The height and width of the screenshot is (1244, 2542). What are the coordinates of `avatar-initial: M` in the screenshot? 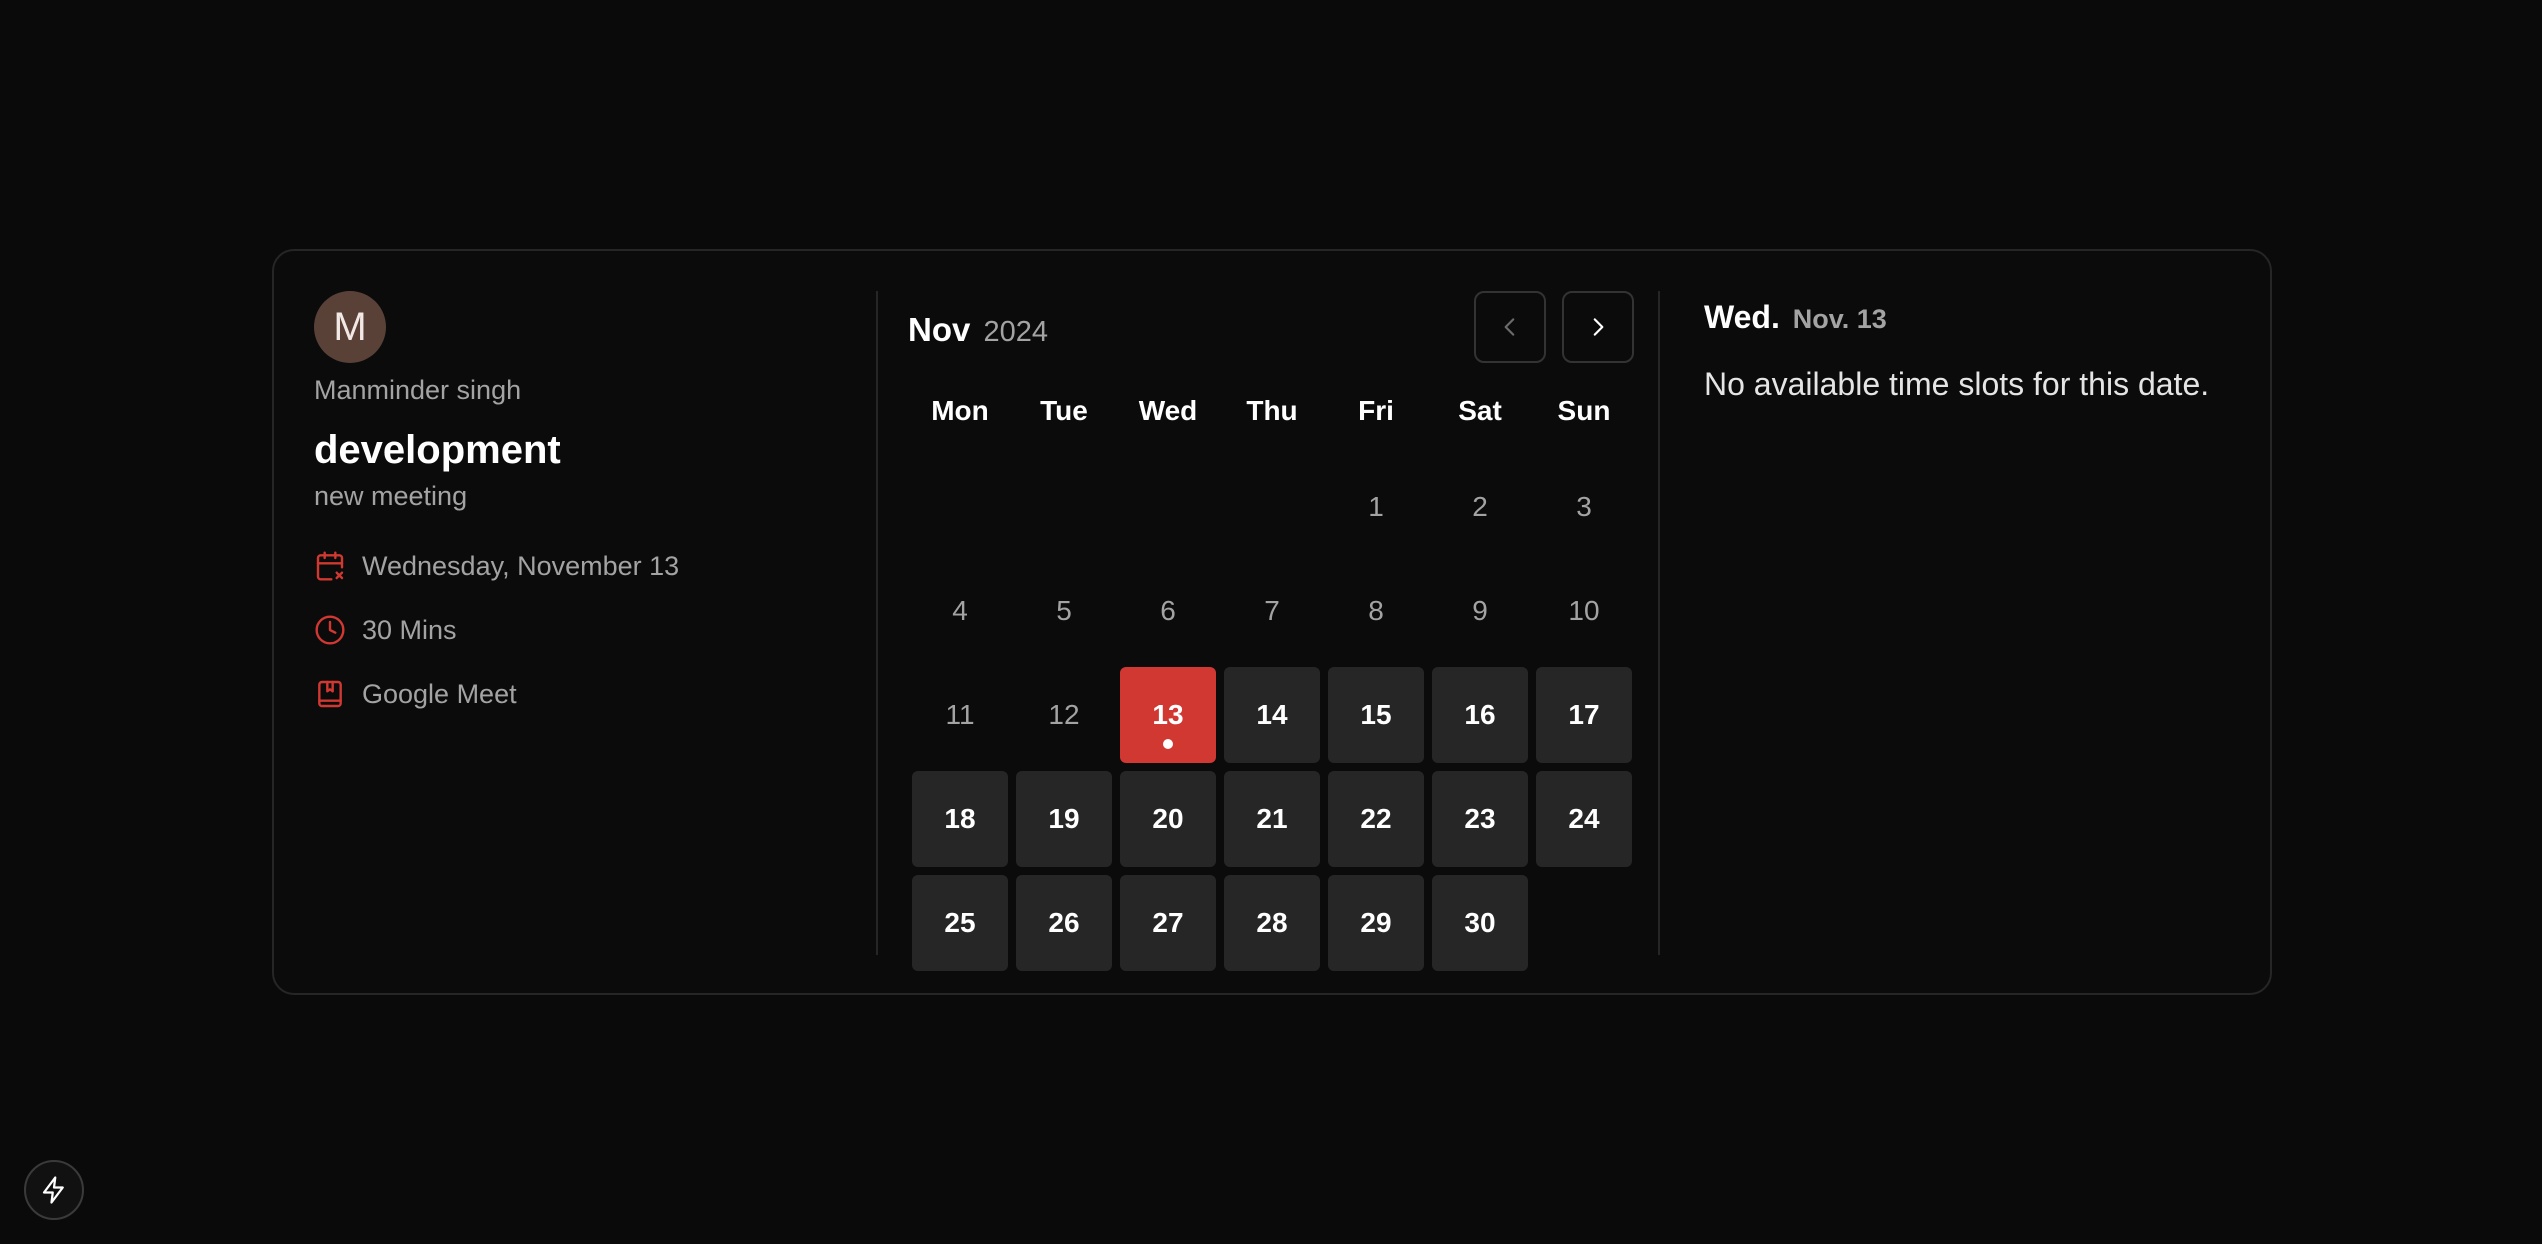 It's located at (350, 326).